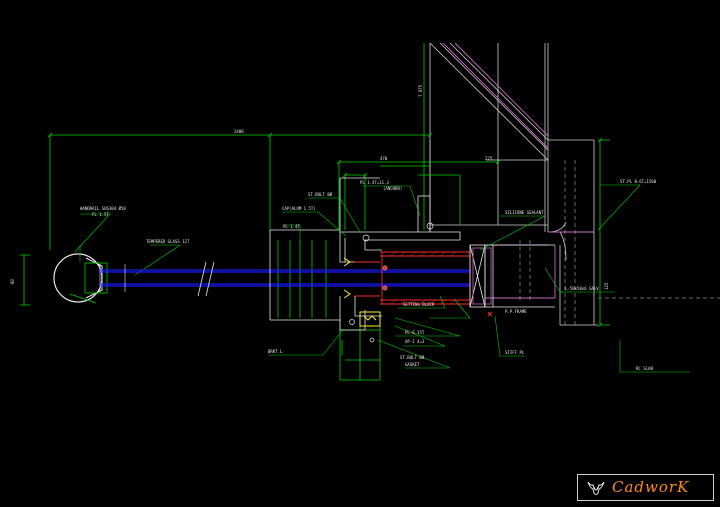 This screenshot has height=507, width=720. I want to click on dim-vertical-top: T 875, so click(420, 90).